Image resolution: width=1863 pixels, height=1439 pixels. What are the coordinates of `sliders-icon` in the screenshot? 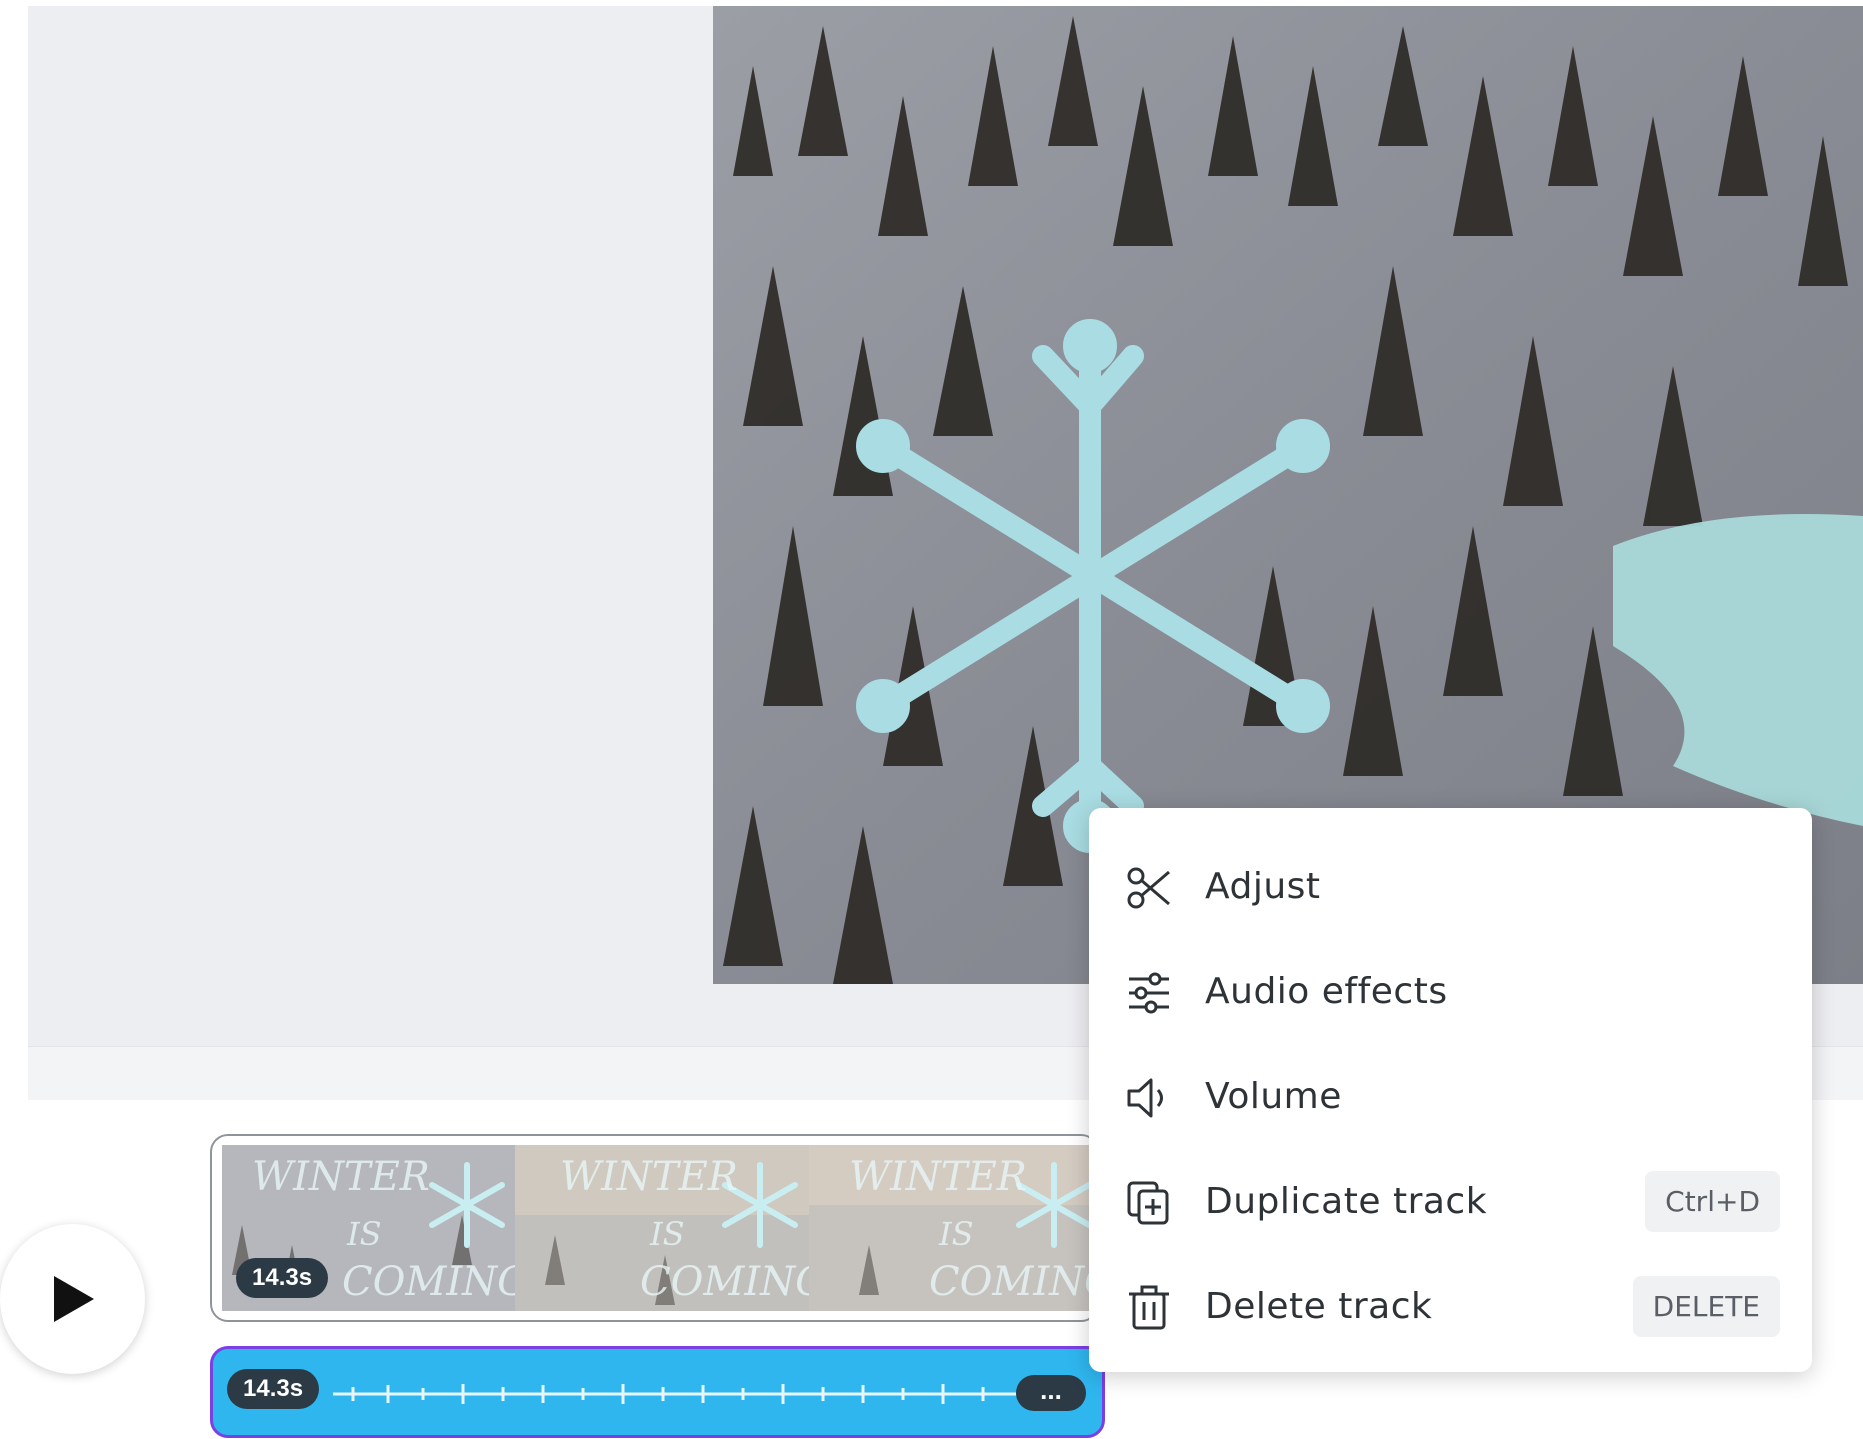 It's located at (1149, 993).